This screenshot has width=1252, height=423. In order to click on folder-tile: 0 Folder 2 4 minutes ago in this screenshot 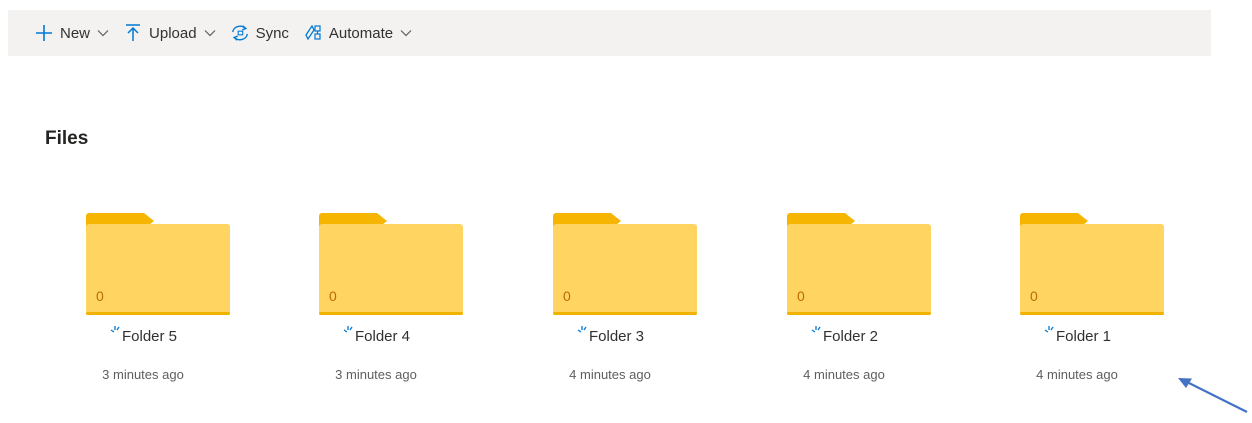, I will do `click(844, 300)`.